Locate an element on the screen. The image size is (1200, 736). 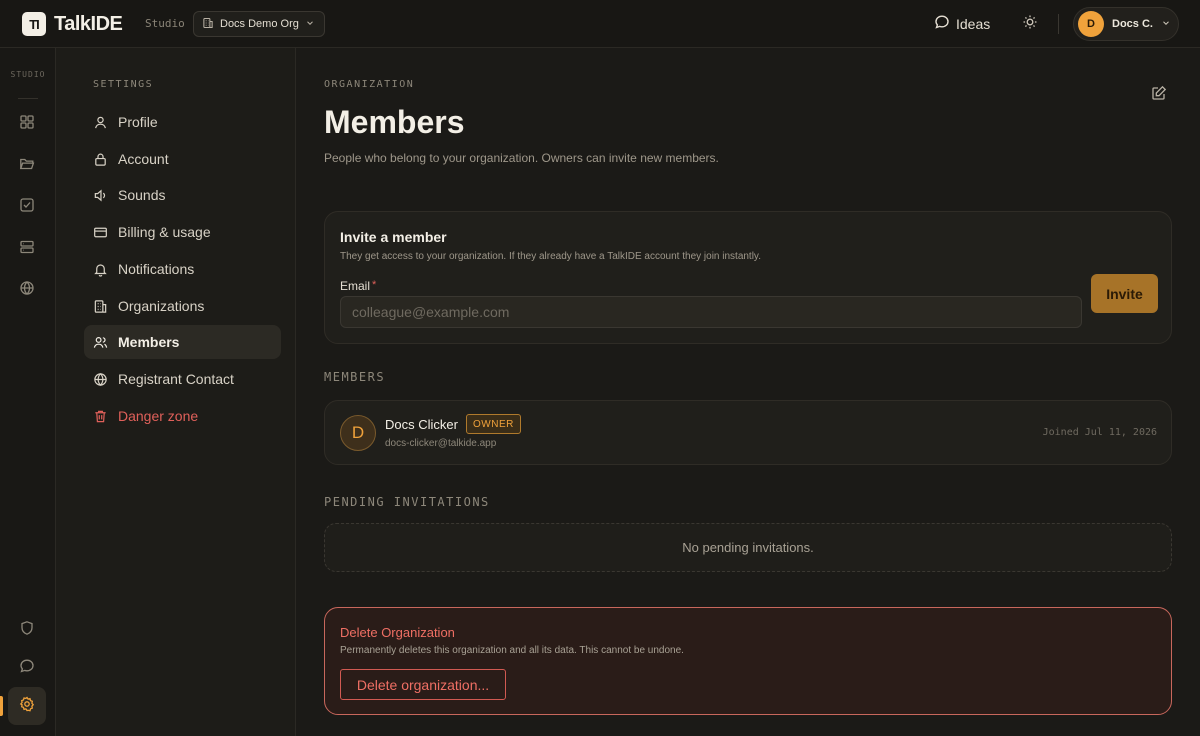
member-name: Docs Clicker is located at coordinates (421, 424).